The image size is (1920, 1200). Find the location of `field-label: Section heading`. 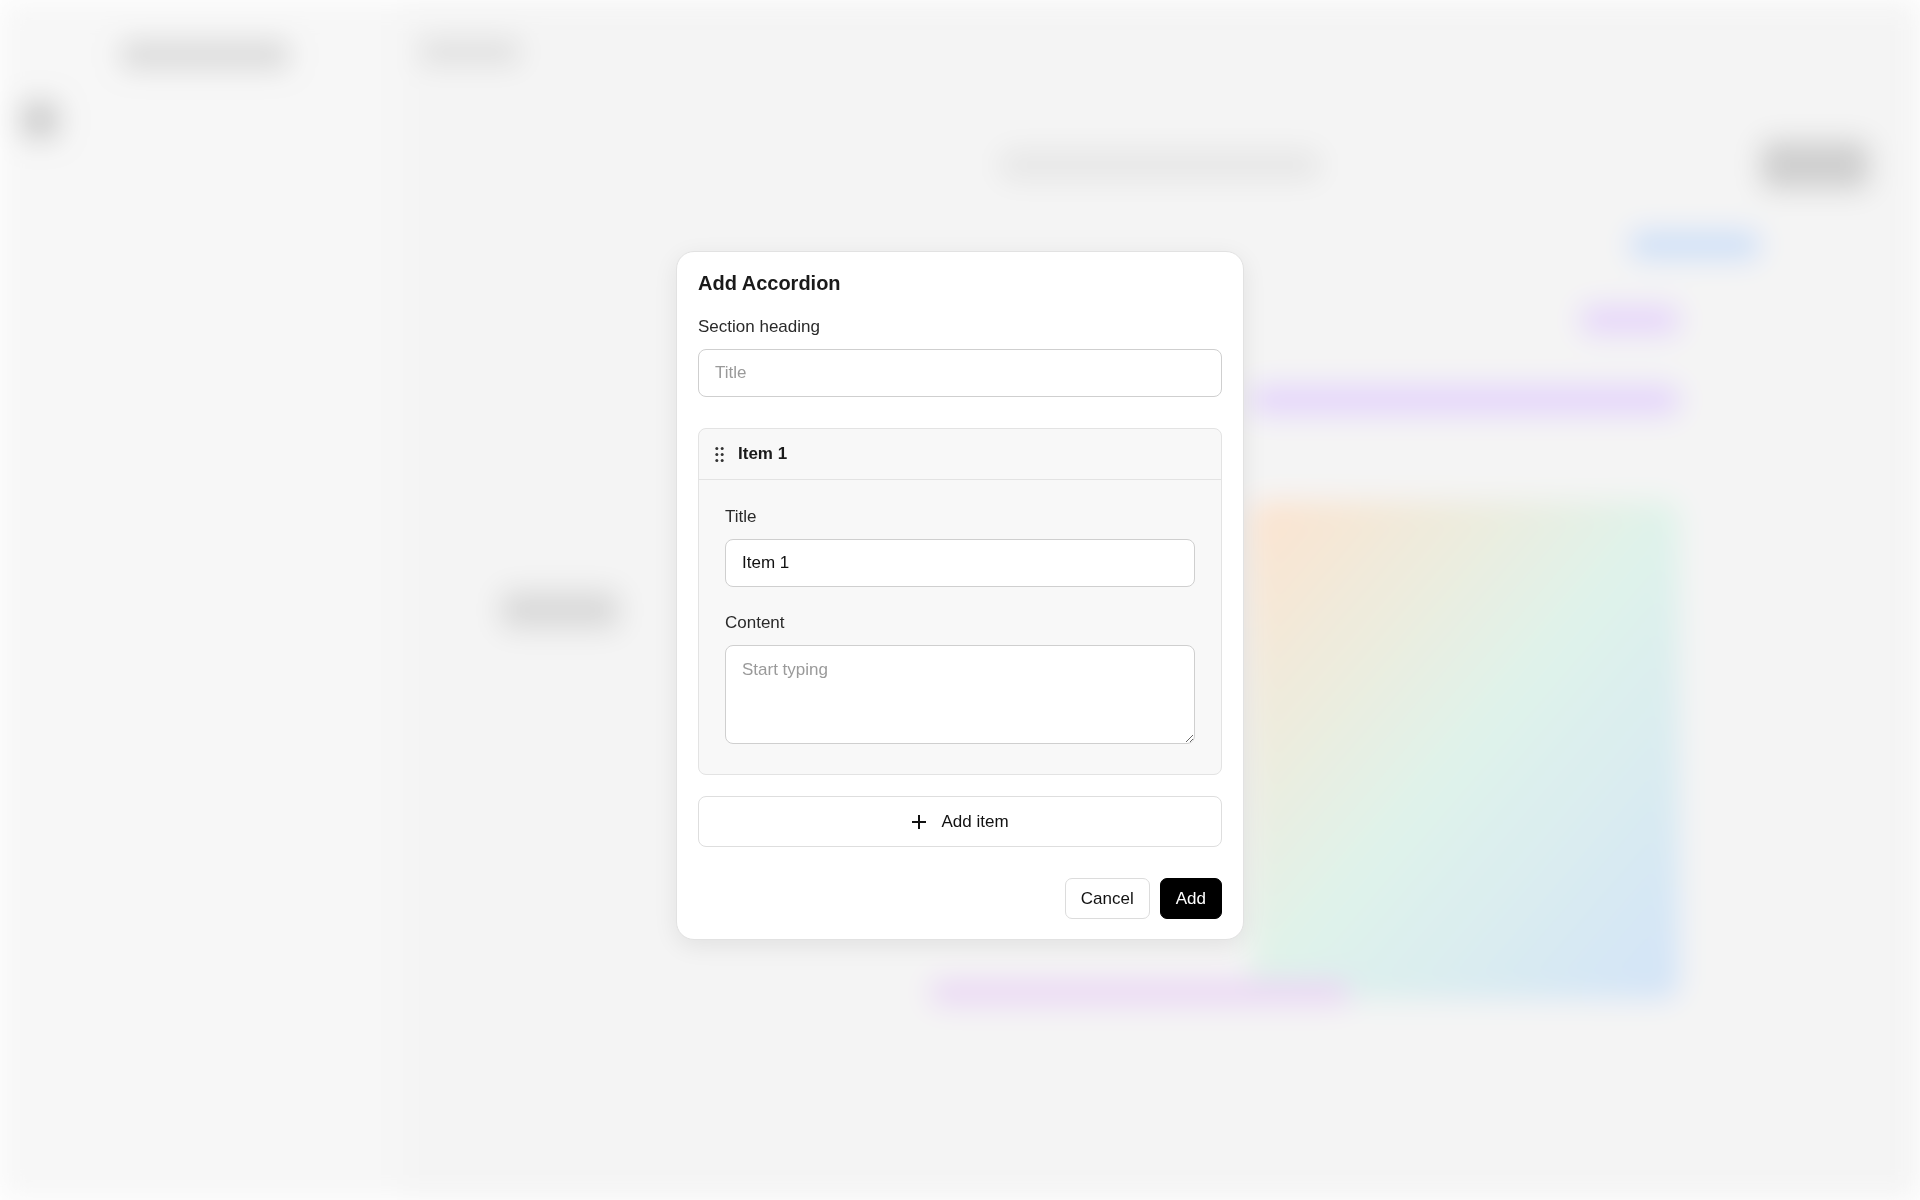

field-label: Section heading is located at coordinates (759, 327).